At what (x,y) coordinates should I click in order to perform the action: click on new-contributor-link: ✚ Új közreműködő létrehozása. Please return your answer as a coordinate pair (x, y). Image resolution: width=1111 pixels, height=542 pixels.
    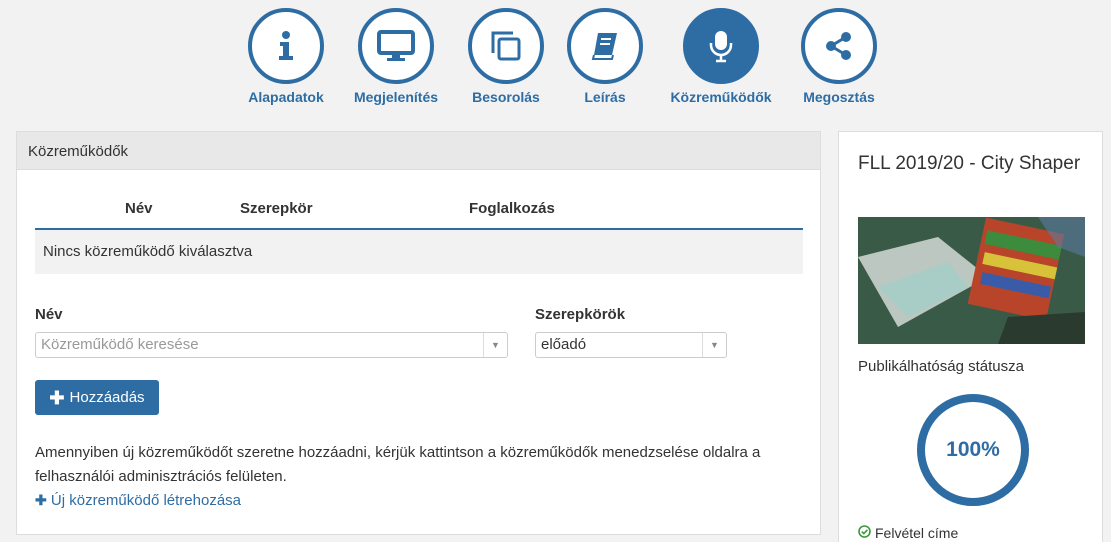
    Looking at the image, I should click on (138, 500).